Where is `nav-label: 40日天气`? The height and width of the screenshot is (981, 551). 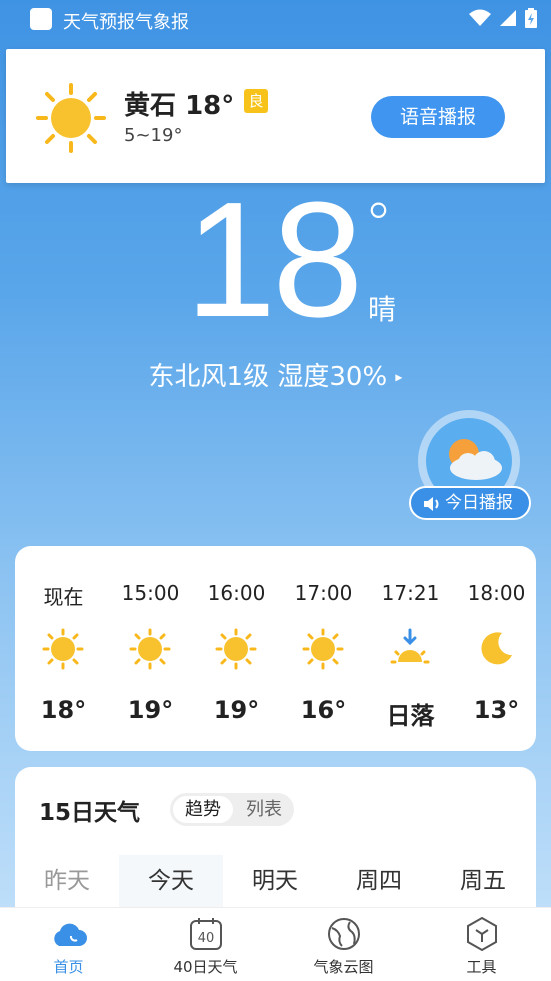 nav-label: 40日天气 is located at coordinates (205, 967).